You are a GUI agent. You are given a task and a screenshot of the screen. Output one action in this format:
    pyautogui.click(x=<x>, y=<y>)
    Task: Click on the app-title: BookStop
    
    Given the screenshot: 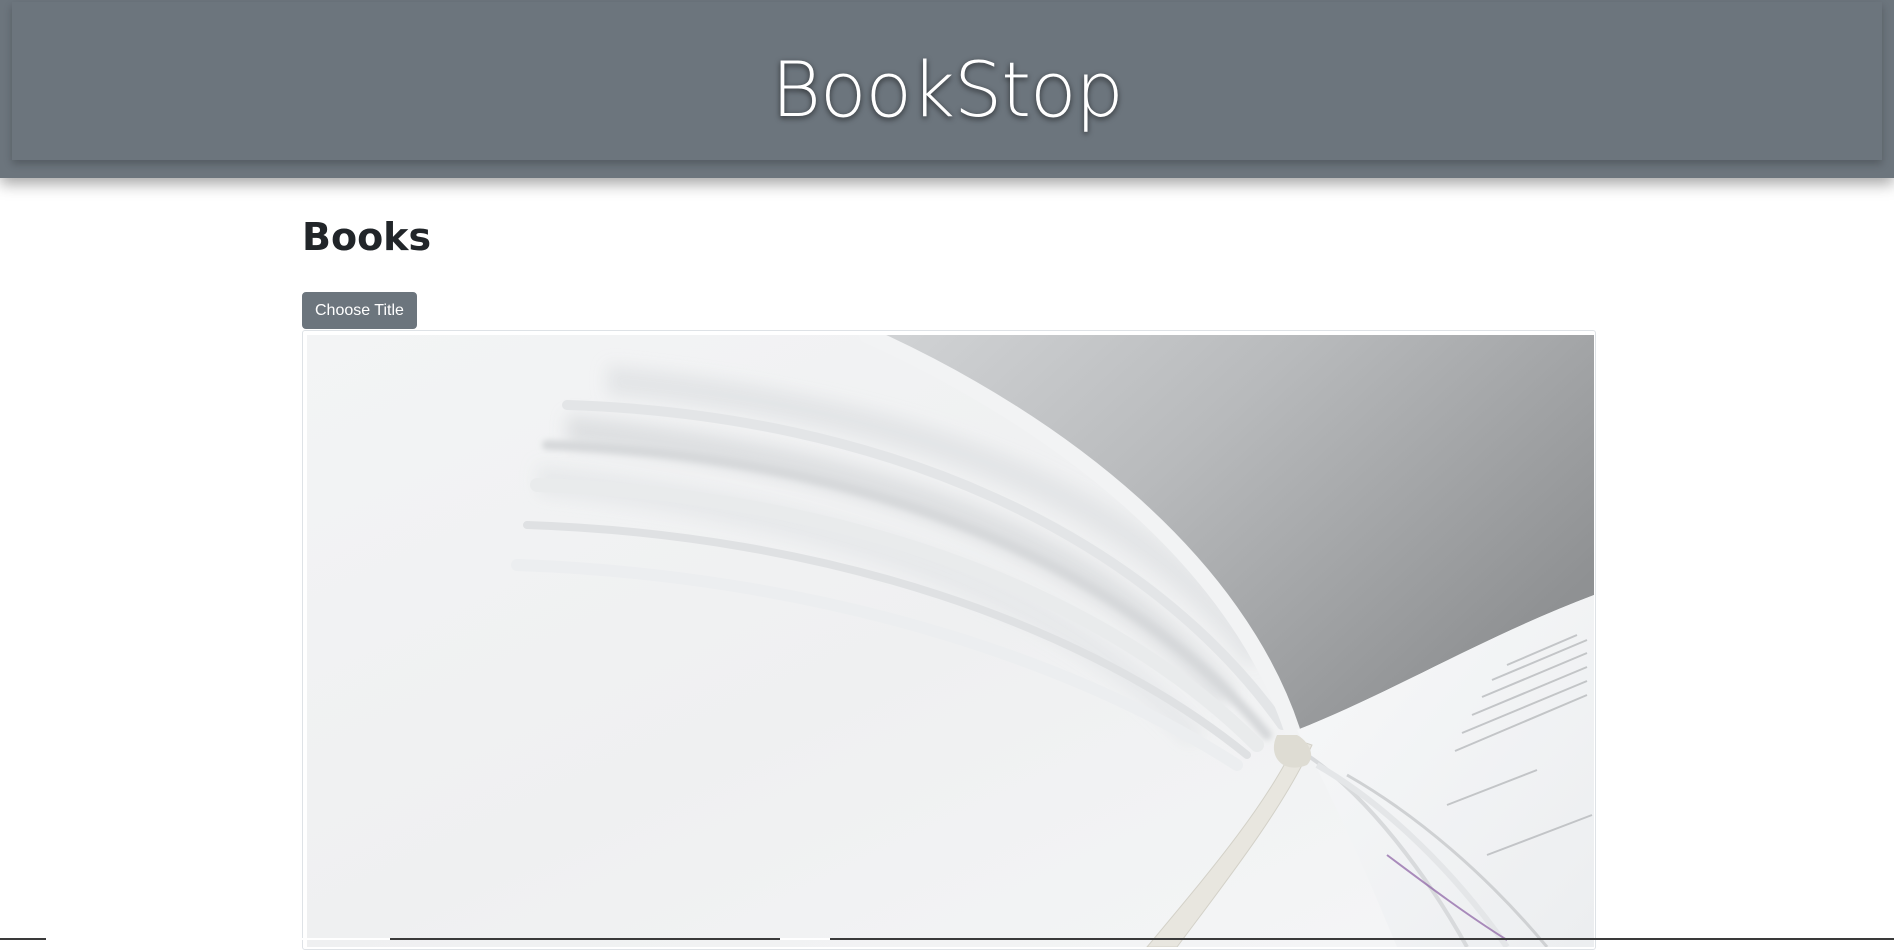 What is the action you would take?
    pyautogui.click(x=947, y=89)
    